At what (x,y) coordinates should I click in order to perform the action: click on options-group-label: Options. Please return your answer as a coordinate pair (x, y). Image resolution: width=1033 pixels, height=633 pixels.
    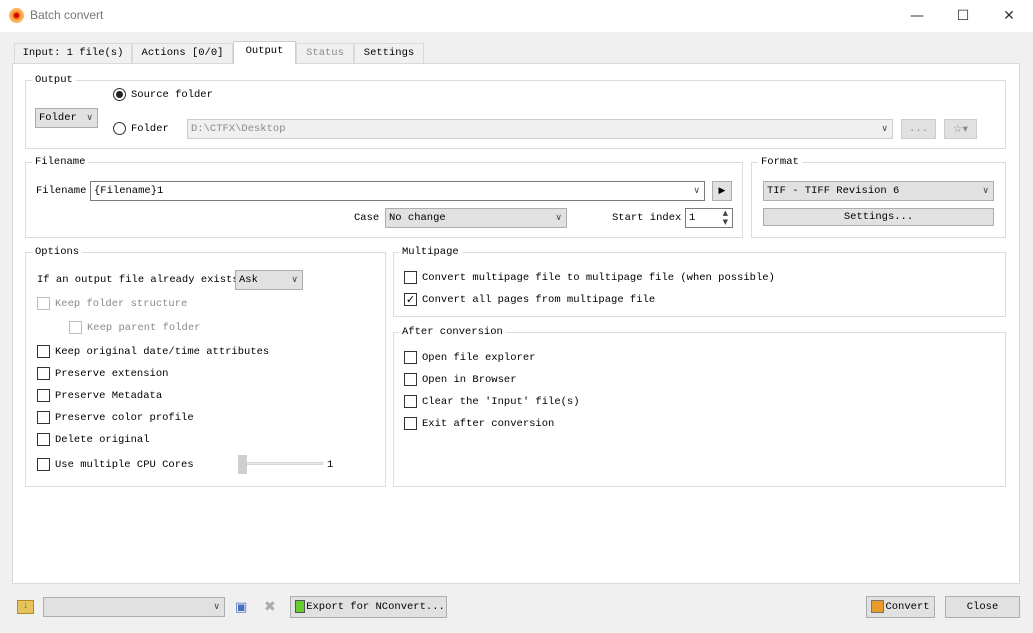
    Looking at the image, I should click on (57, 252).